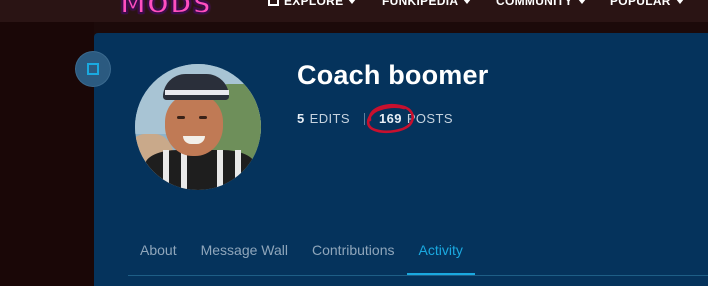 The width and height of the screenshot is (708, 286). I want to click on nav-explore: EXPLORE, so click(312, 4).